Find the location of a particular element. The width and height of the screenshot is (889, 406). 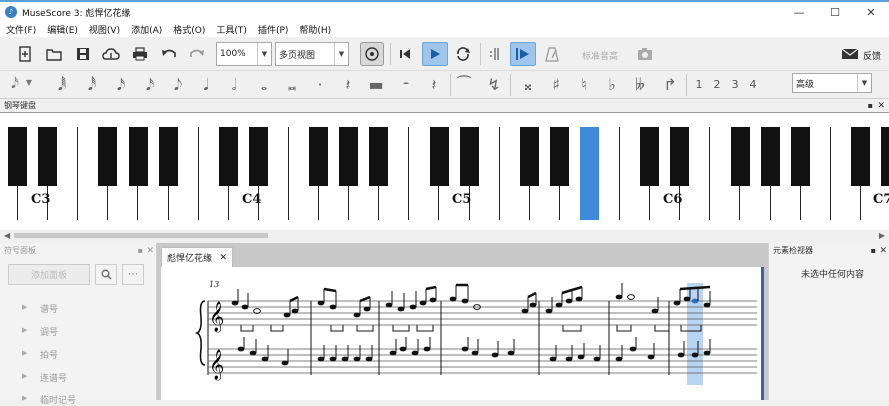

flip-icon: ↯ is located at coordinates (494, 84).